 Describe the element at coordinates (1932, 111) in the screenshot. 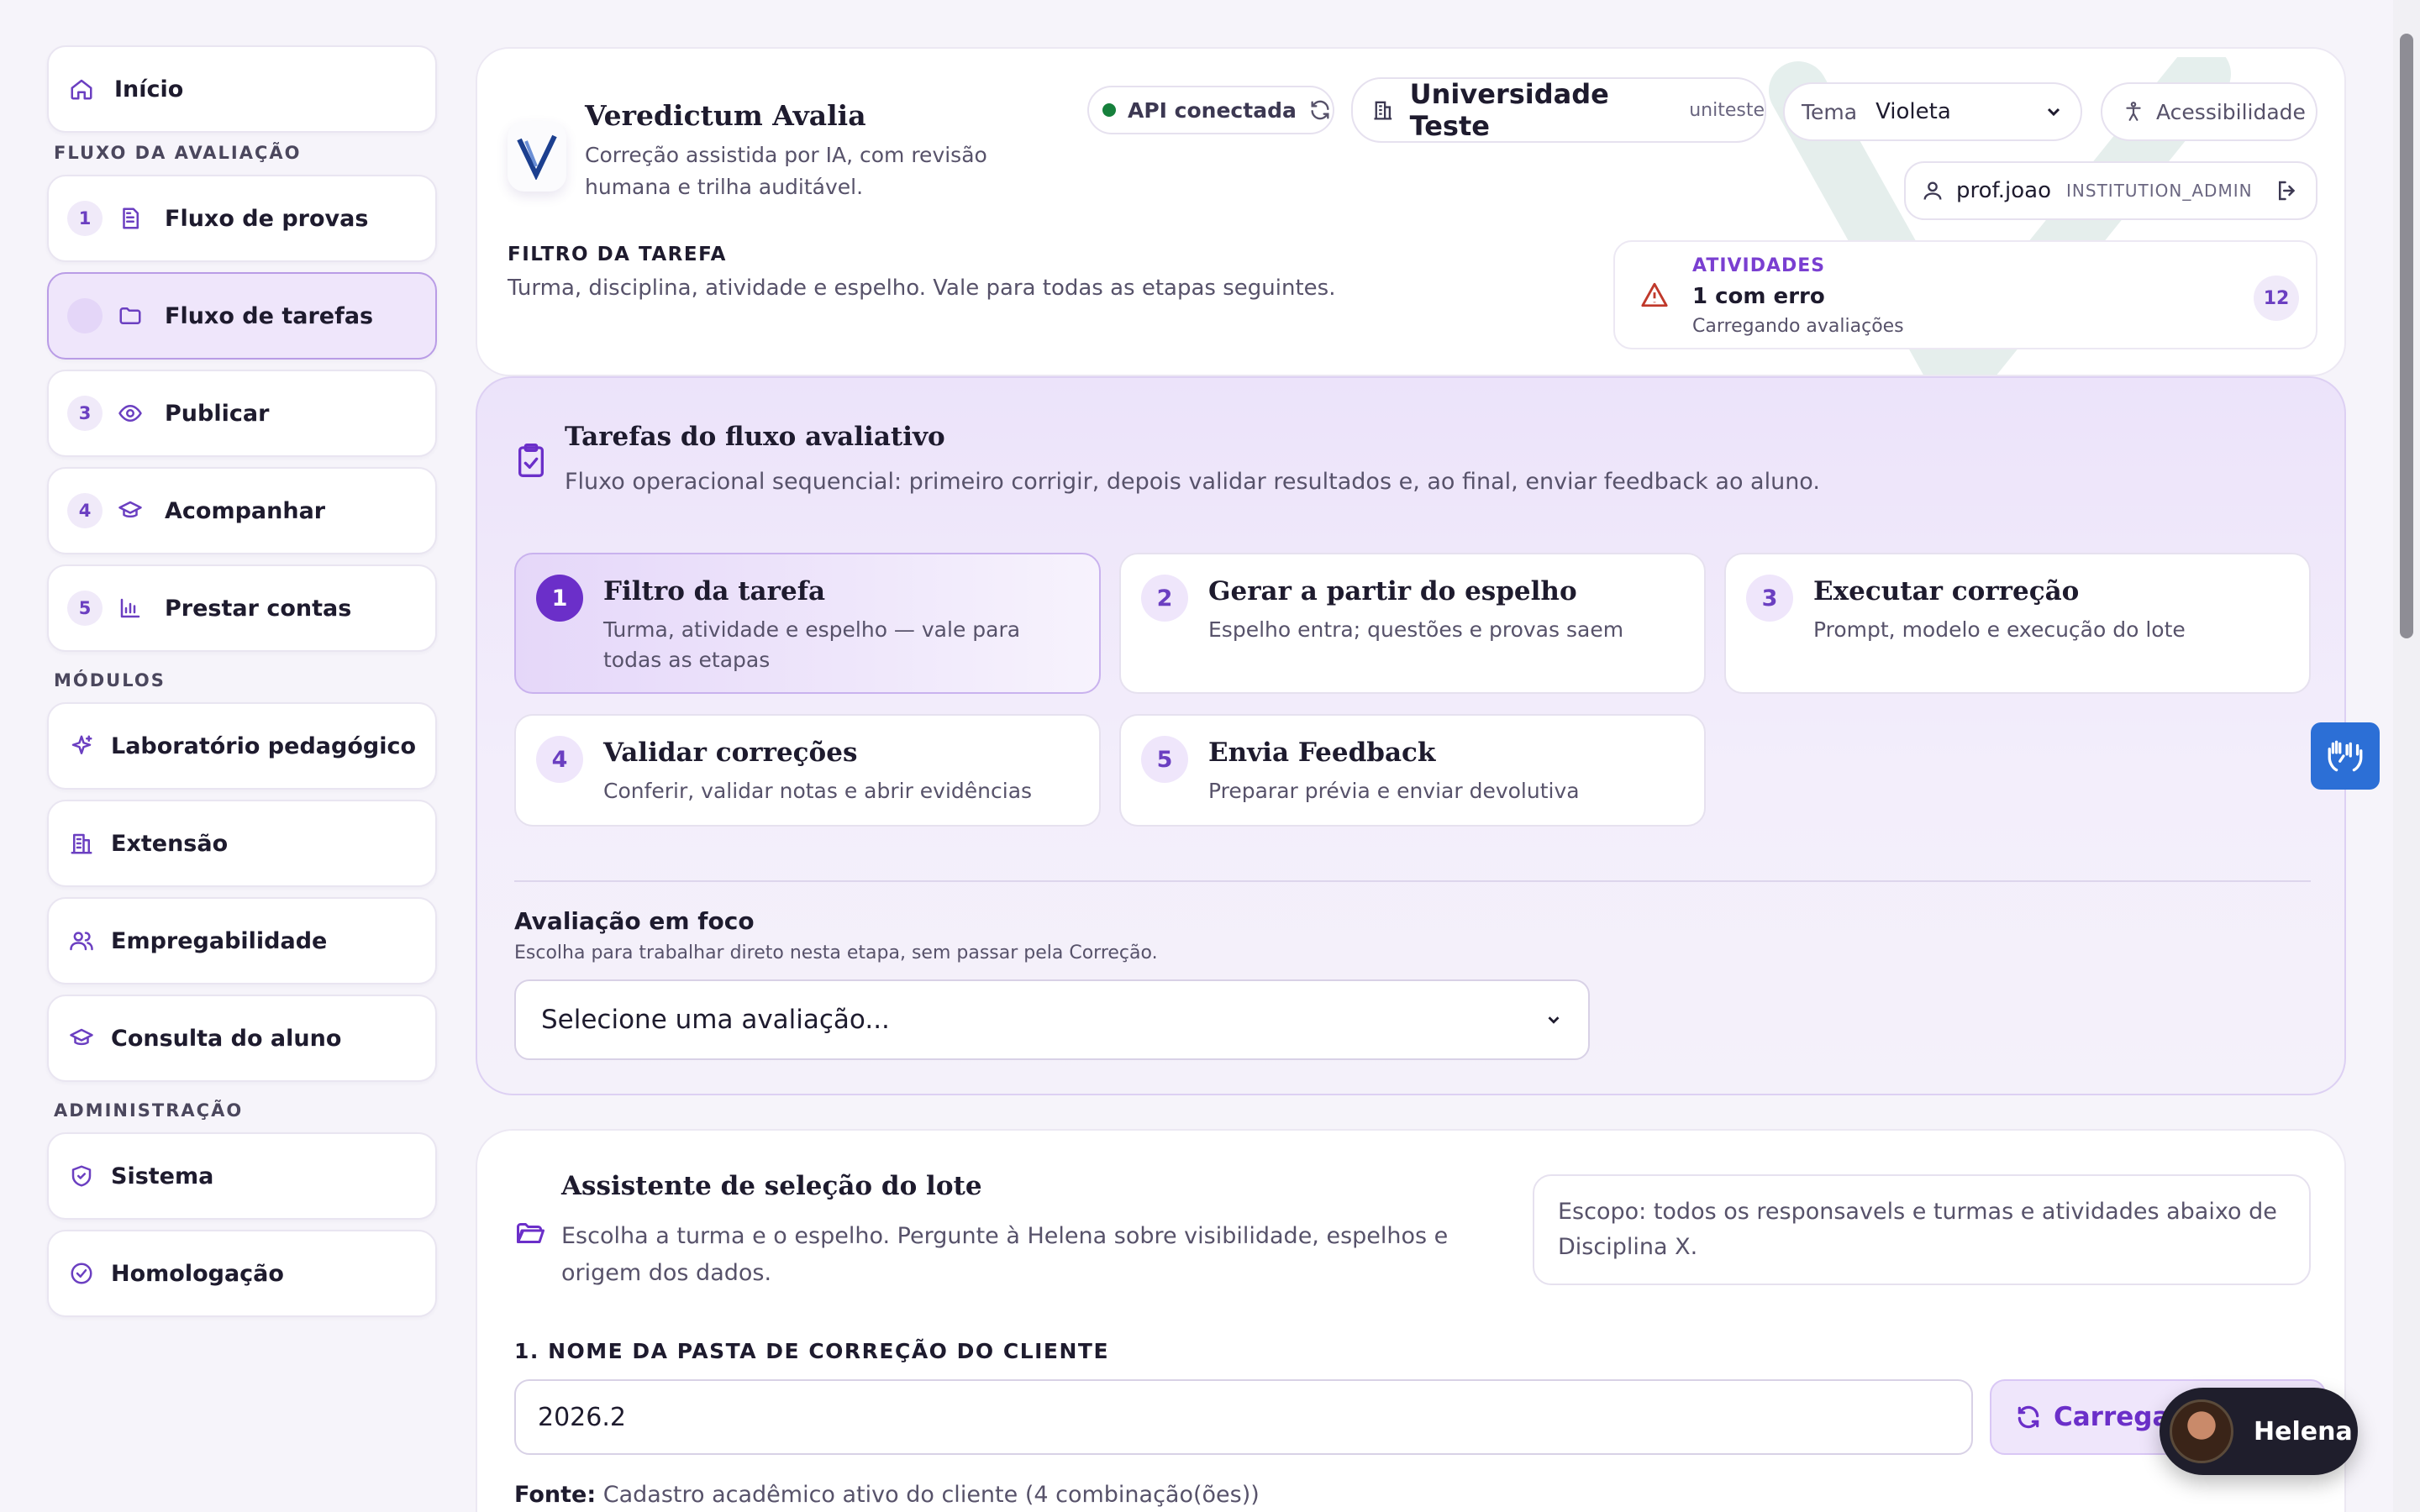

I see `theme-select: Tema Violeta` at that location.